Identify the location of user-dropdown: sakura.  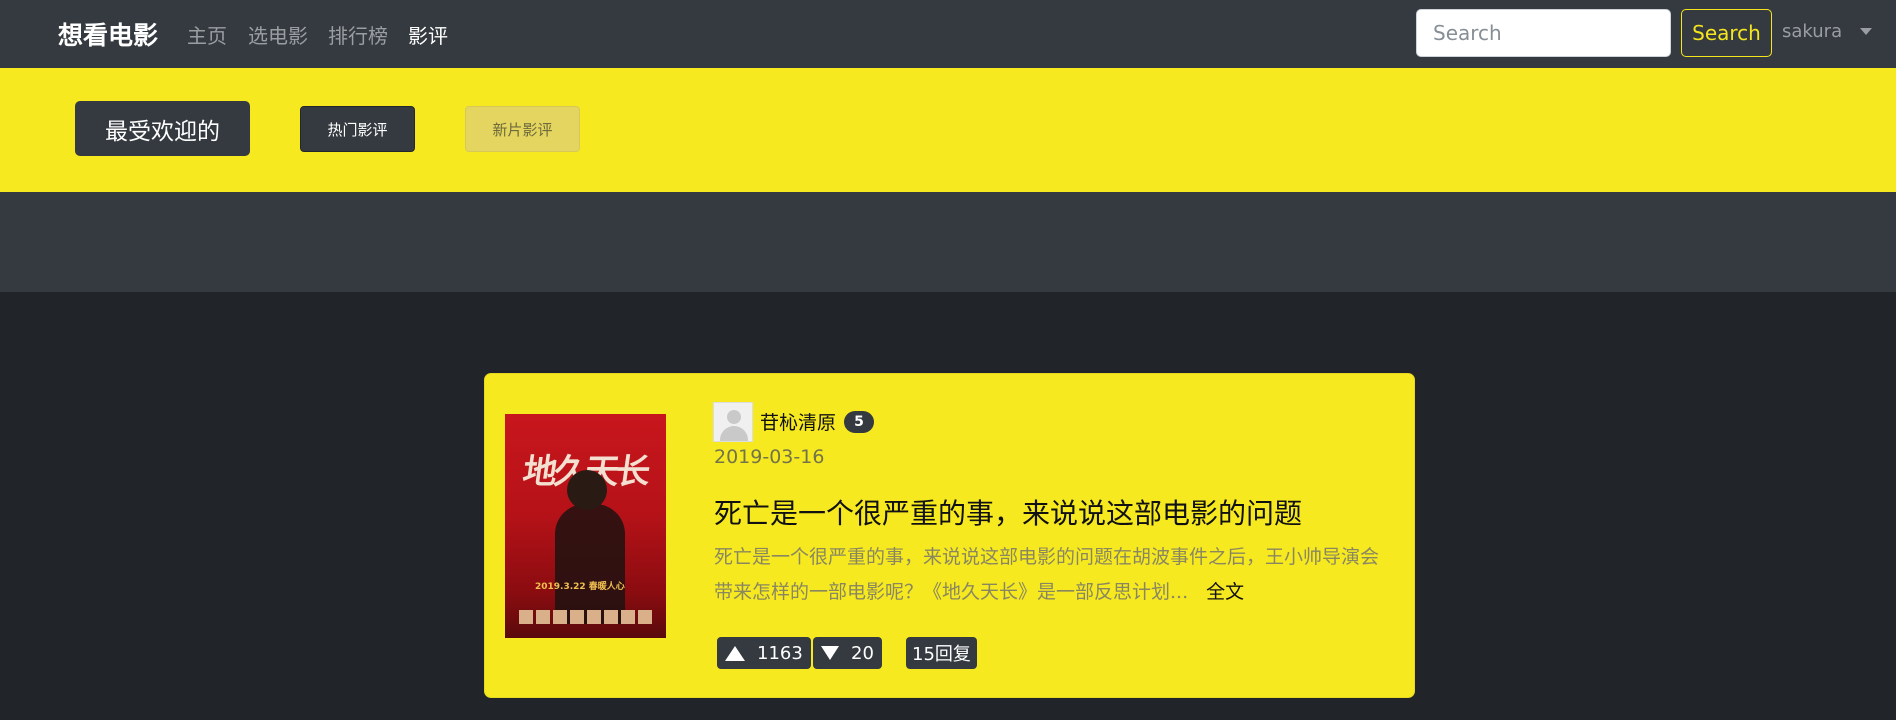
(1827, 31).